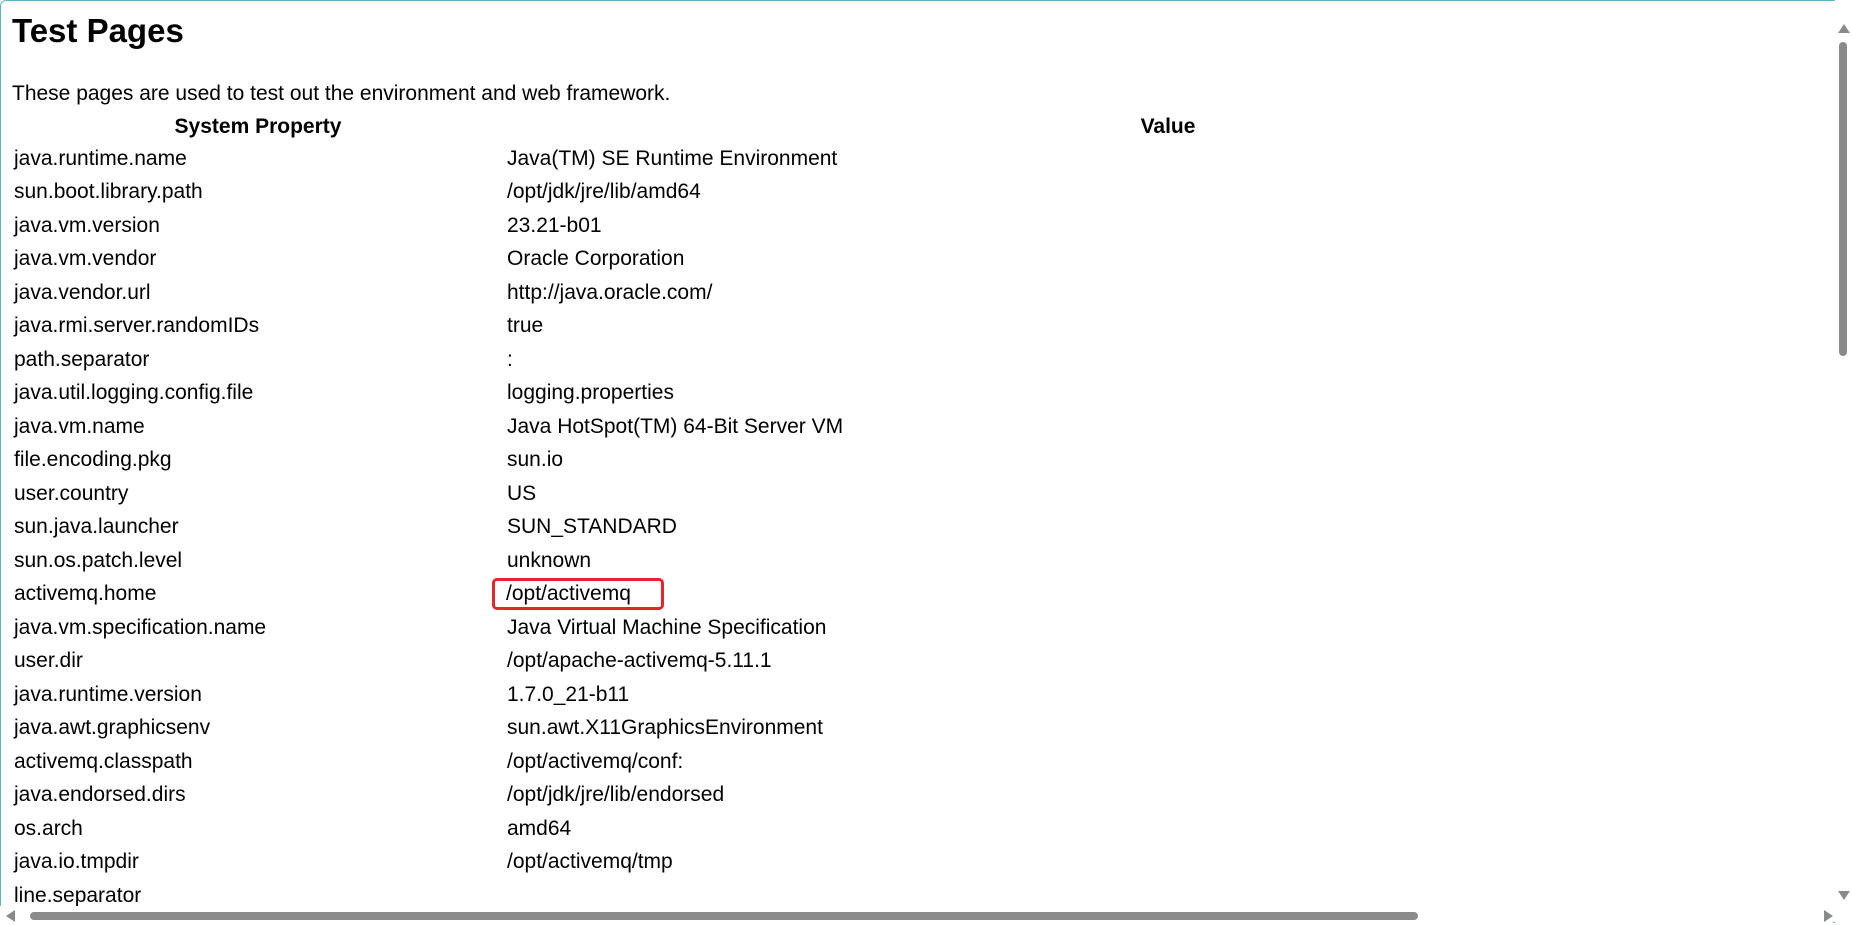  I want to click on property-value-cell: /opt/apache-activemq-5.11.1, so click(639, 661).